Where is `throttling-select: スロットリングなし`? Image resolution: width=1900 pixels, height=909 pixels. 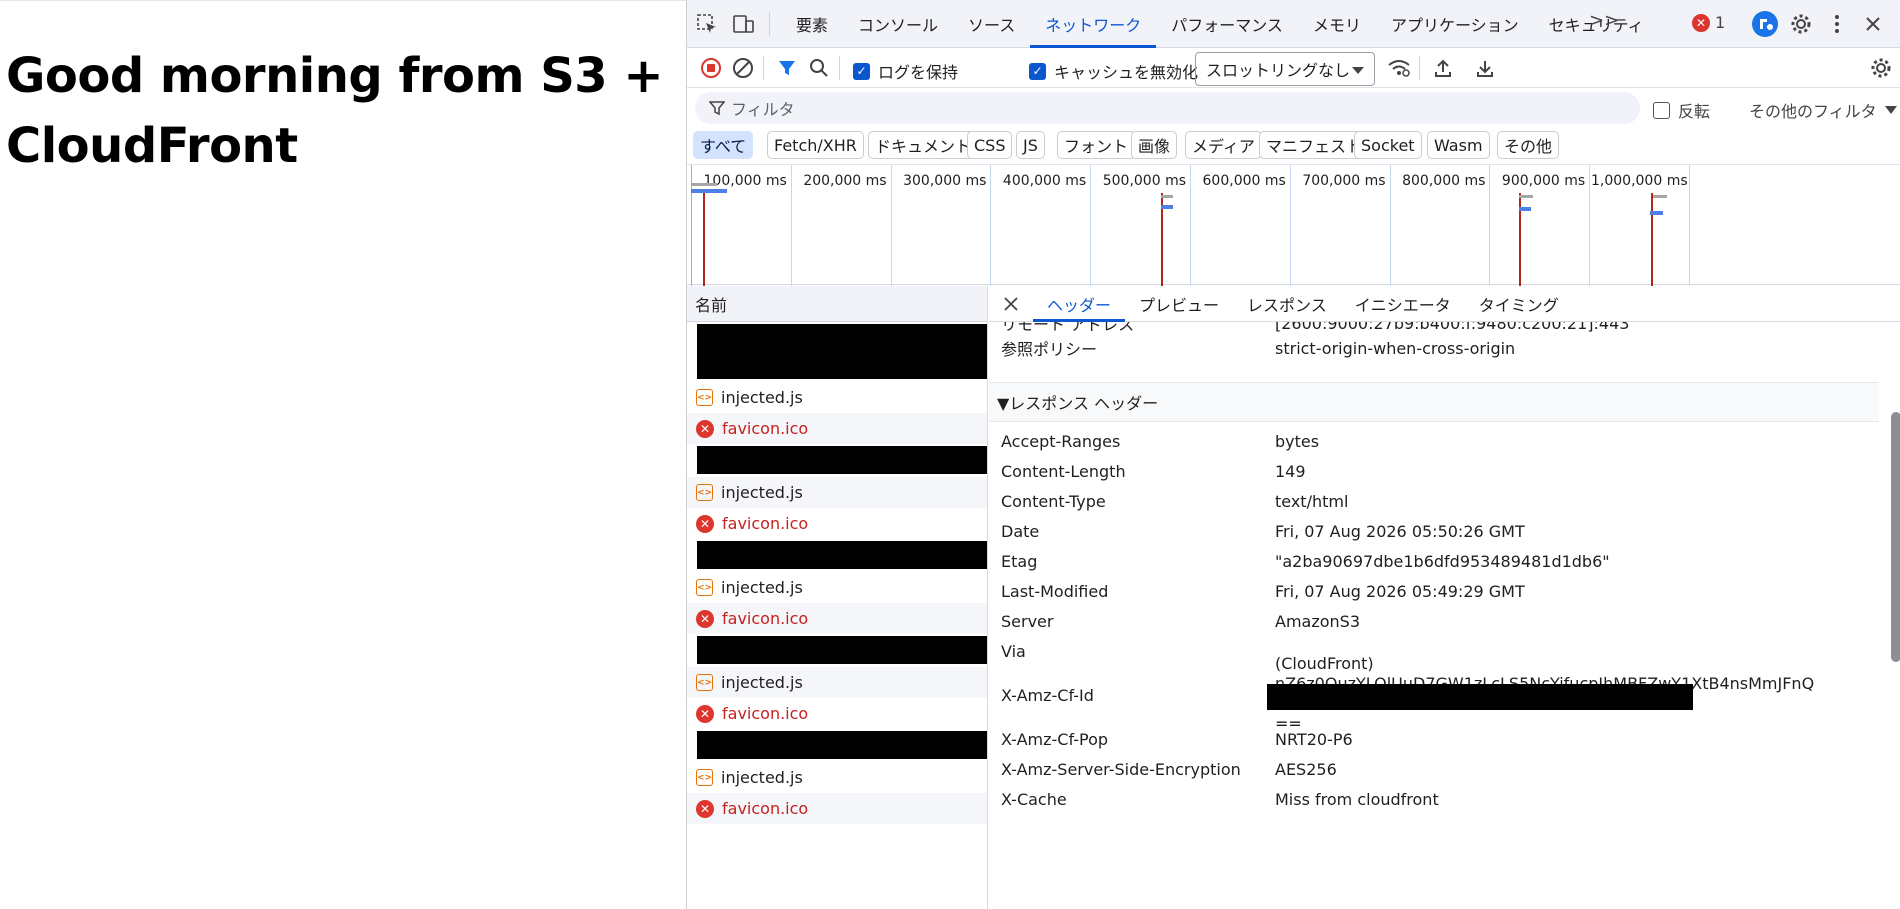
throttling-select: スロットリングなし is located at coordinates (1285, 69).